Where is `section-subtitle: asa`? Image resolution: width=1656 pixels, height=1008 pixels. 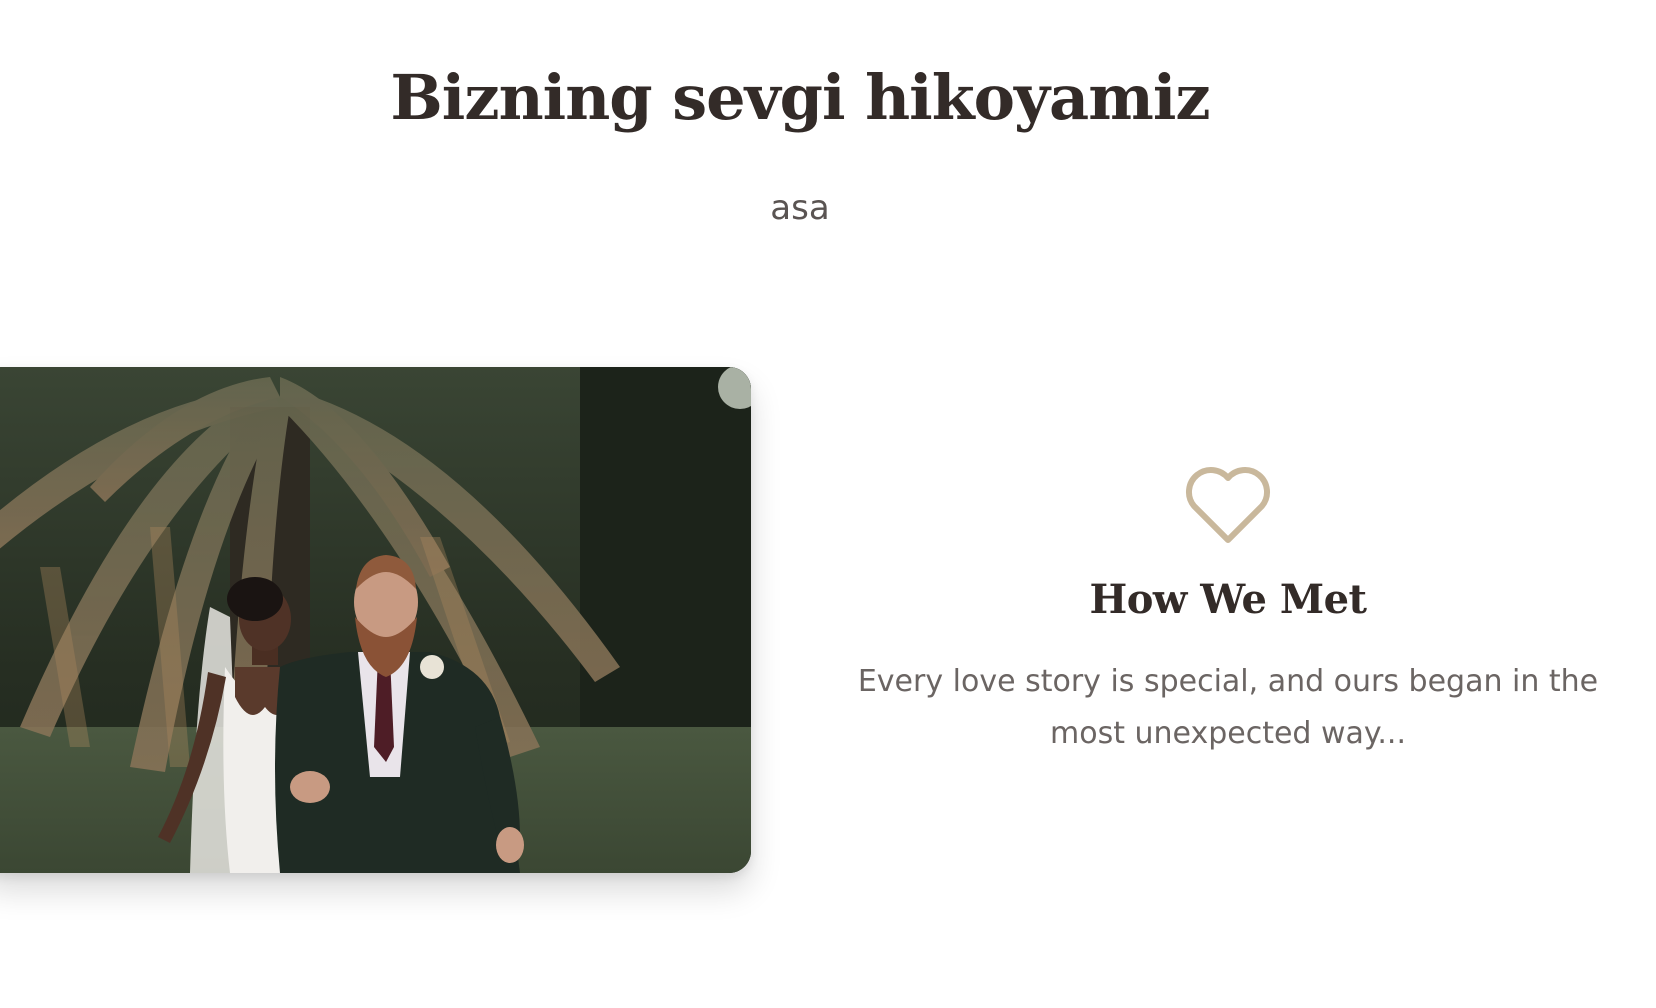
section-subtitle: asa is located at coordinates (800, 208).